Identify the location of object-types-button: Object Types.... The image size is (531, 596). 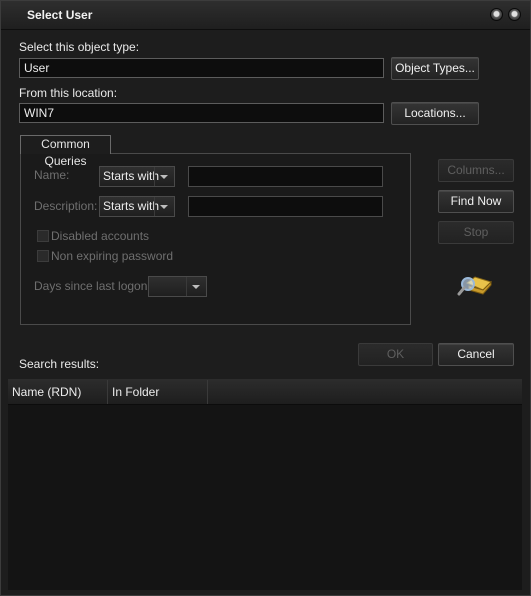
(435, 68).